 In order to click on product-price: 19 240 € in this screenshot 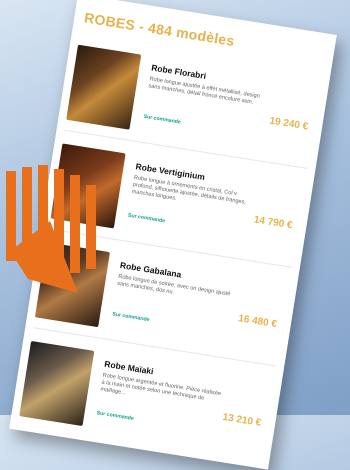, I will do `click(288, 124)`.